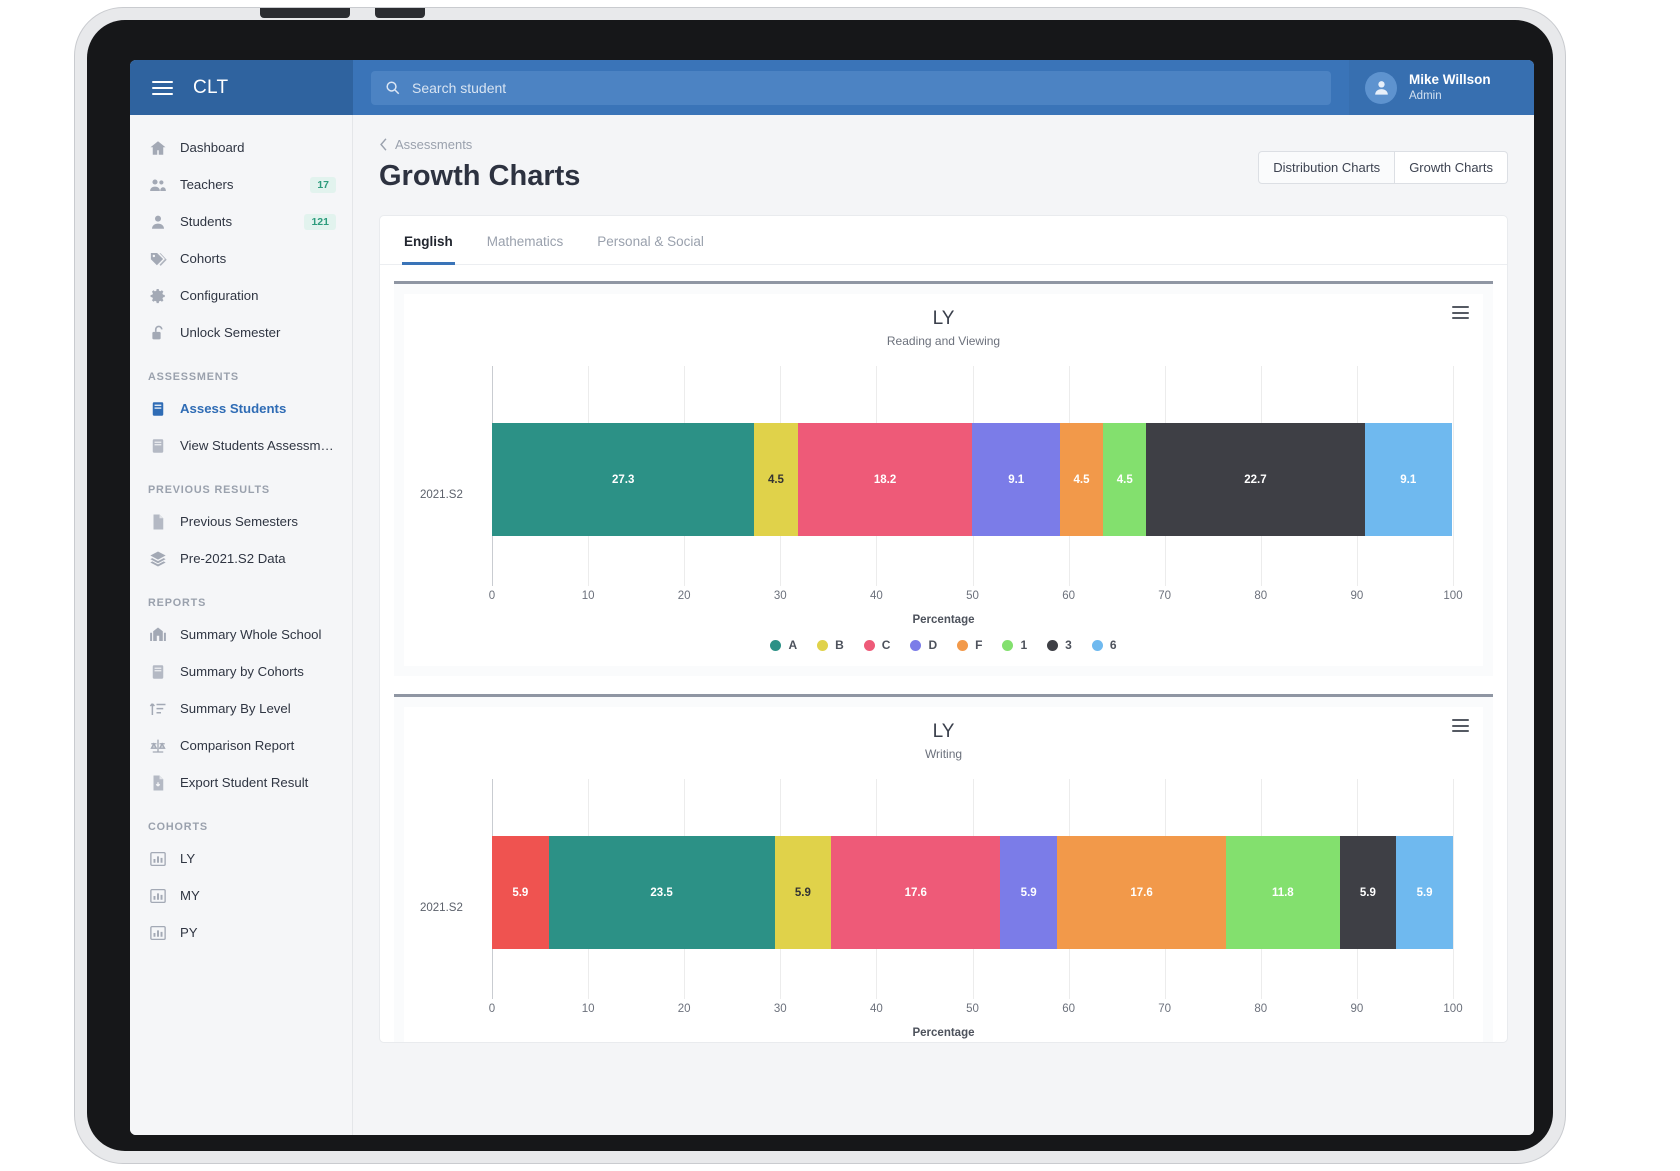 The image size is (1680, 1171). I want to click on bar-segment-6: 9.1, so click(1408, 479).